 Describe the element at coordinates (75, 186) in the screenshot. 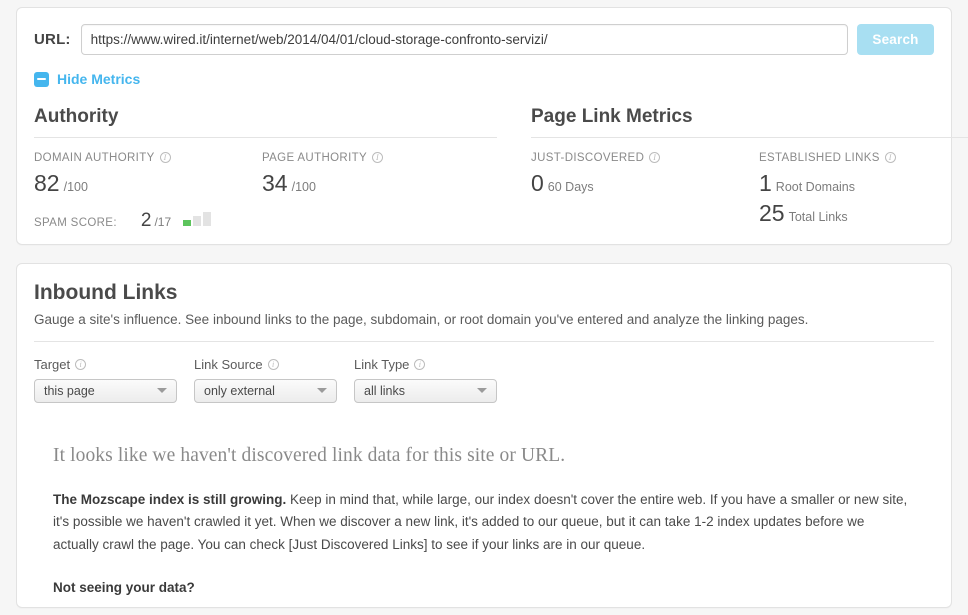

I see `domain-authority-unit: /100` at that location.